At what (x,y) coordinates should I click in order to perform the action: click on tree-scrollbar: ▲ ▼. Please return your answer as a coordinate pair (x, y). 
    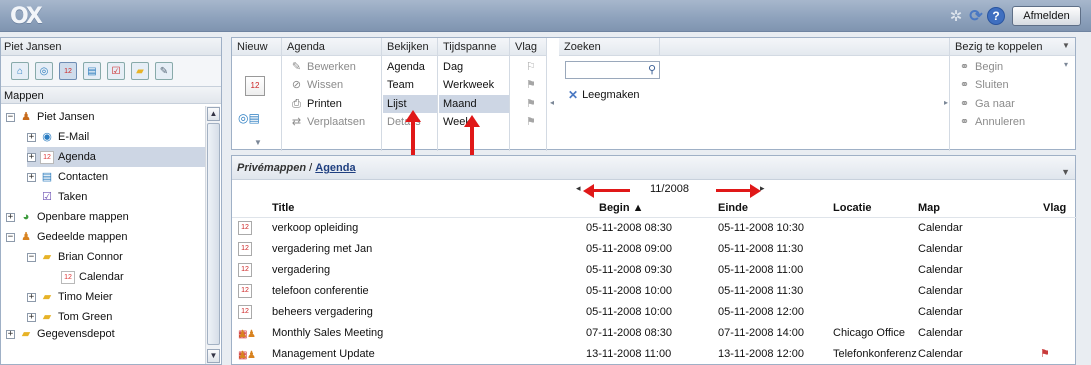
    Looking at the image, I should click on (212, 235).